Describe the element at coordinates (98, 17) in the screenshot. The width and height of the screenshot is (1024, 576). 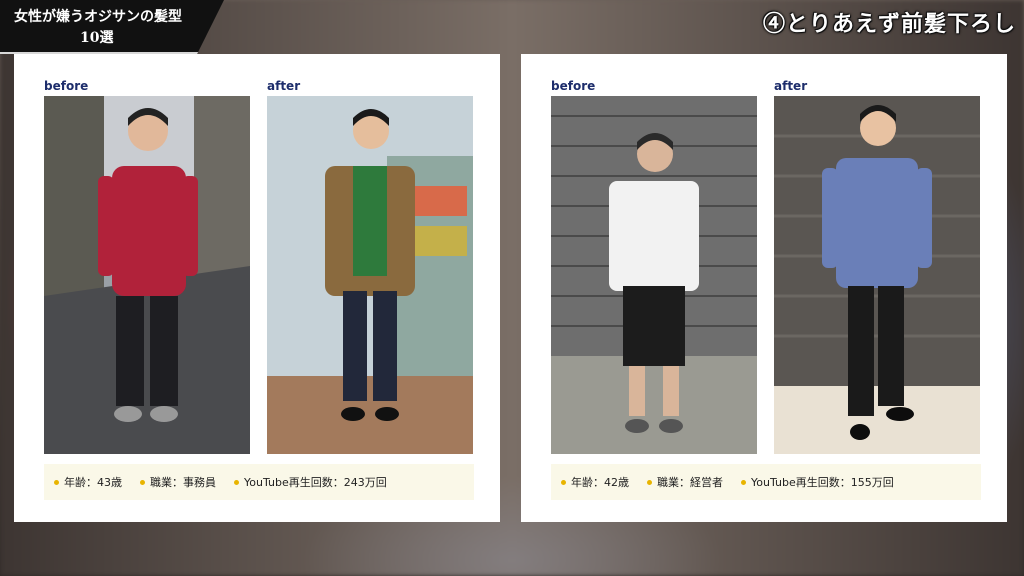
I see `series-title: 女性が嫌うオジサンの髪型` at that location.